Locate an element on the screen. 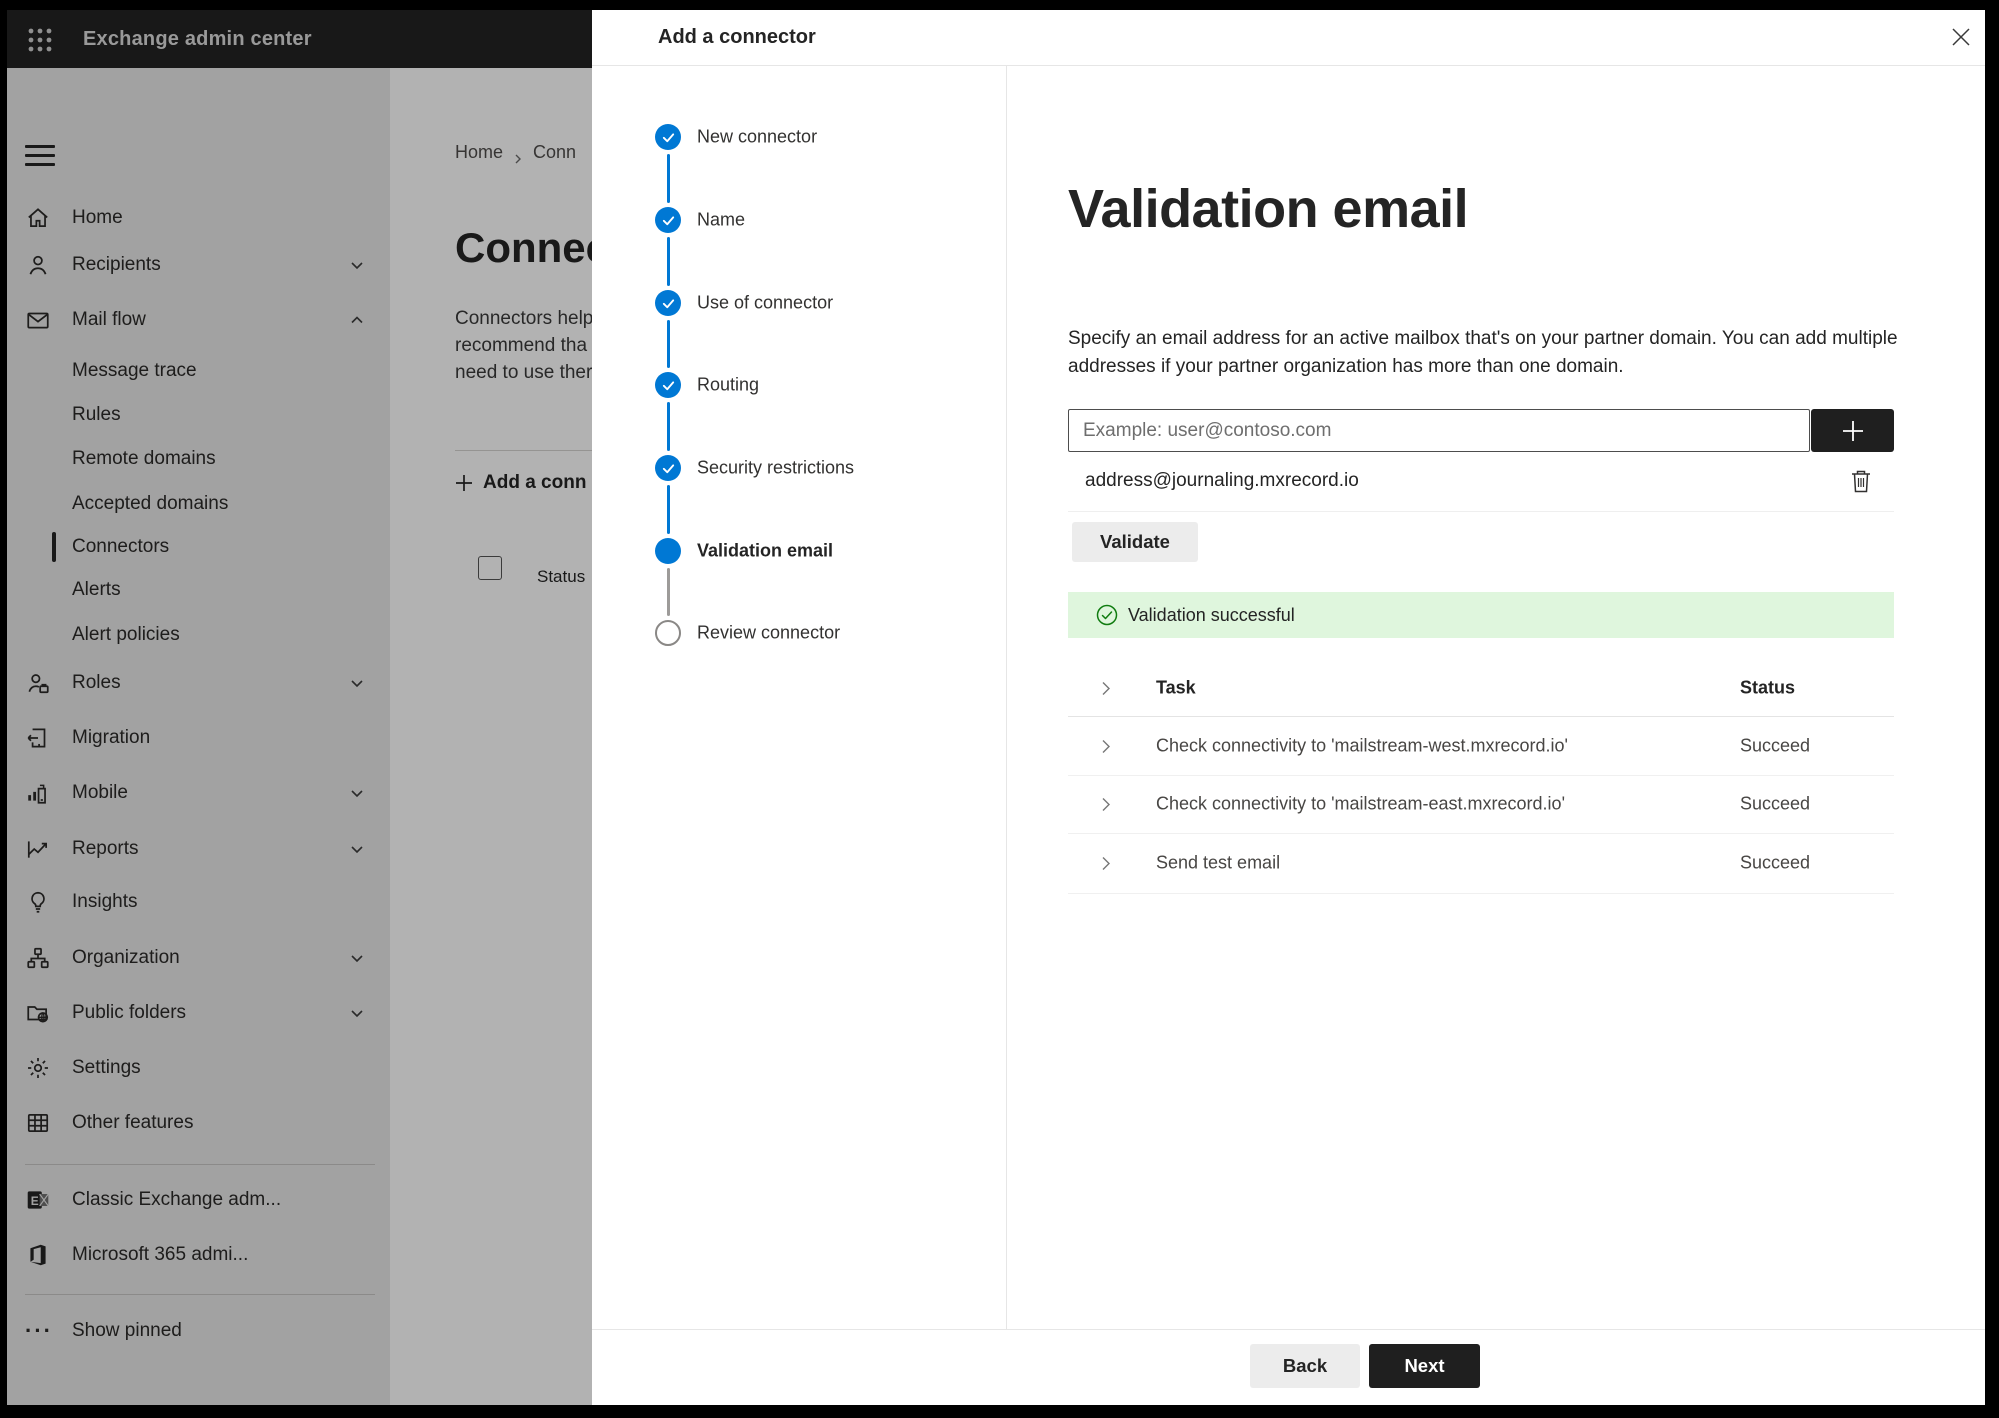 Image resolution: width=1999 pixels, height=1418 pixels. validate-button: Validate is located at coordinates (1135, 542).